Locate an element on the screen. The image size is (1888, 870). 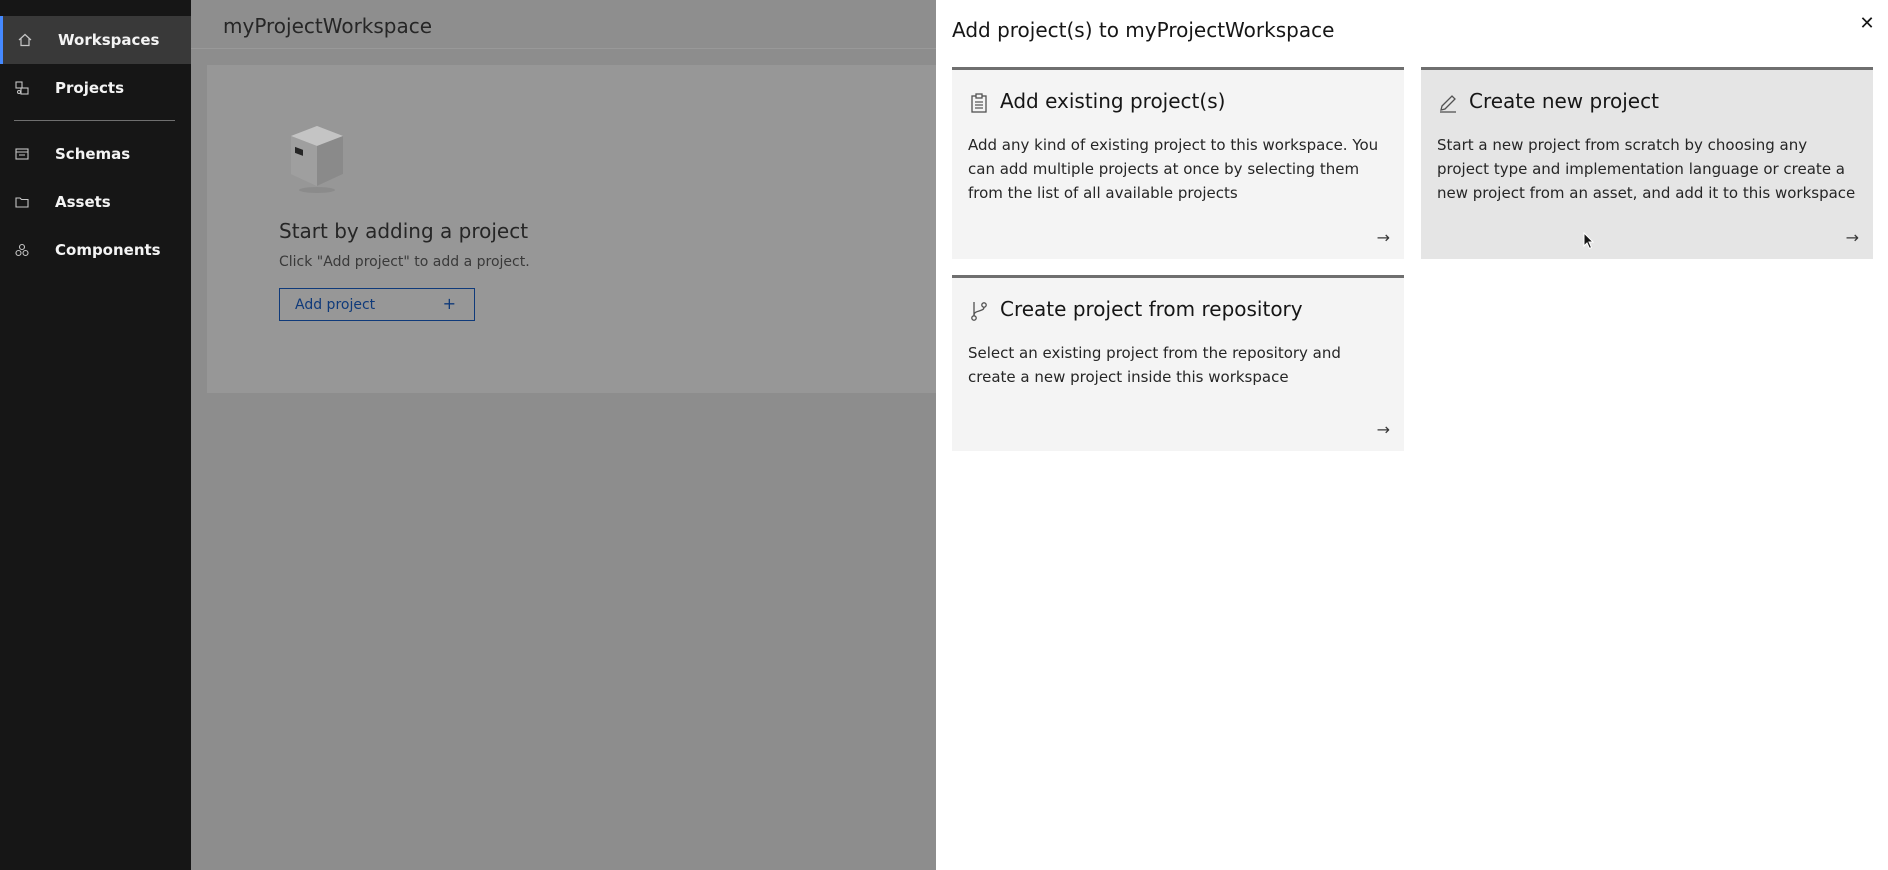
close-button: ✕ is located at coordinates (1867, 23).